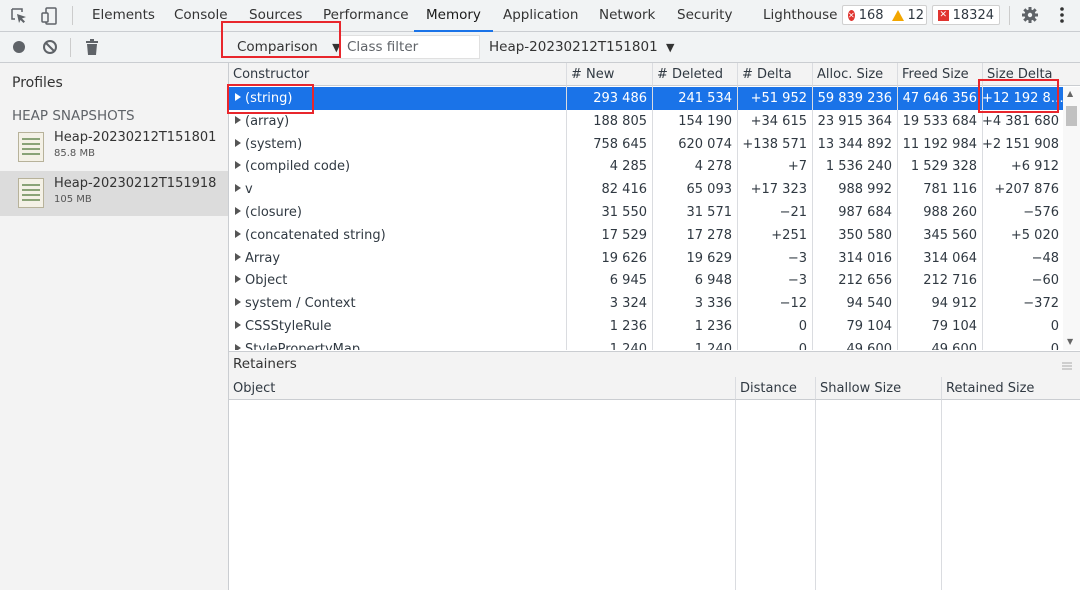  I want to click on cell-new-count: 82 416, so click(624, 190).